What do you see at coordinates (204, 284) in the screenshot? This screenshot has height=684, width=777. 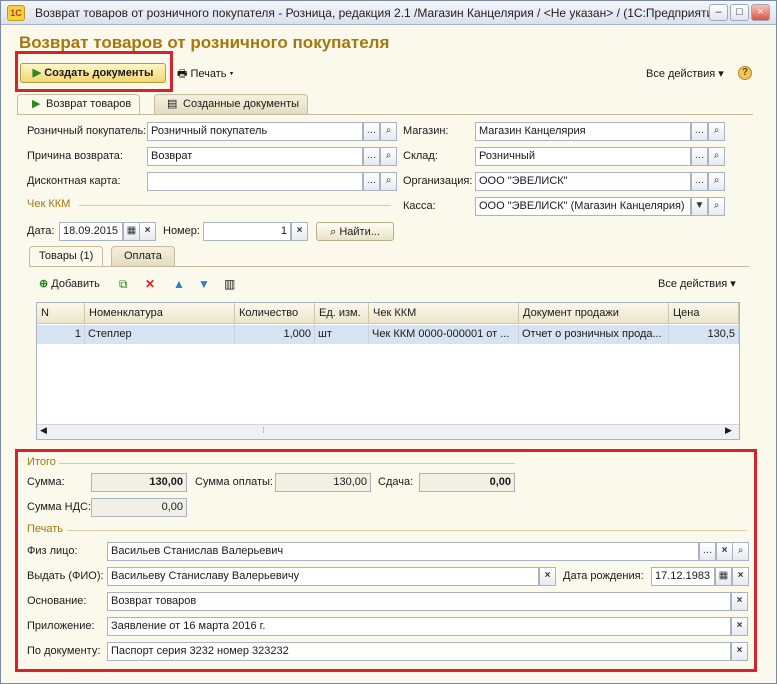 I see `arrow-down-icon: ▼` at bounding box center [204, 284].